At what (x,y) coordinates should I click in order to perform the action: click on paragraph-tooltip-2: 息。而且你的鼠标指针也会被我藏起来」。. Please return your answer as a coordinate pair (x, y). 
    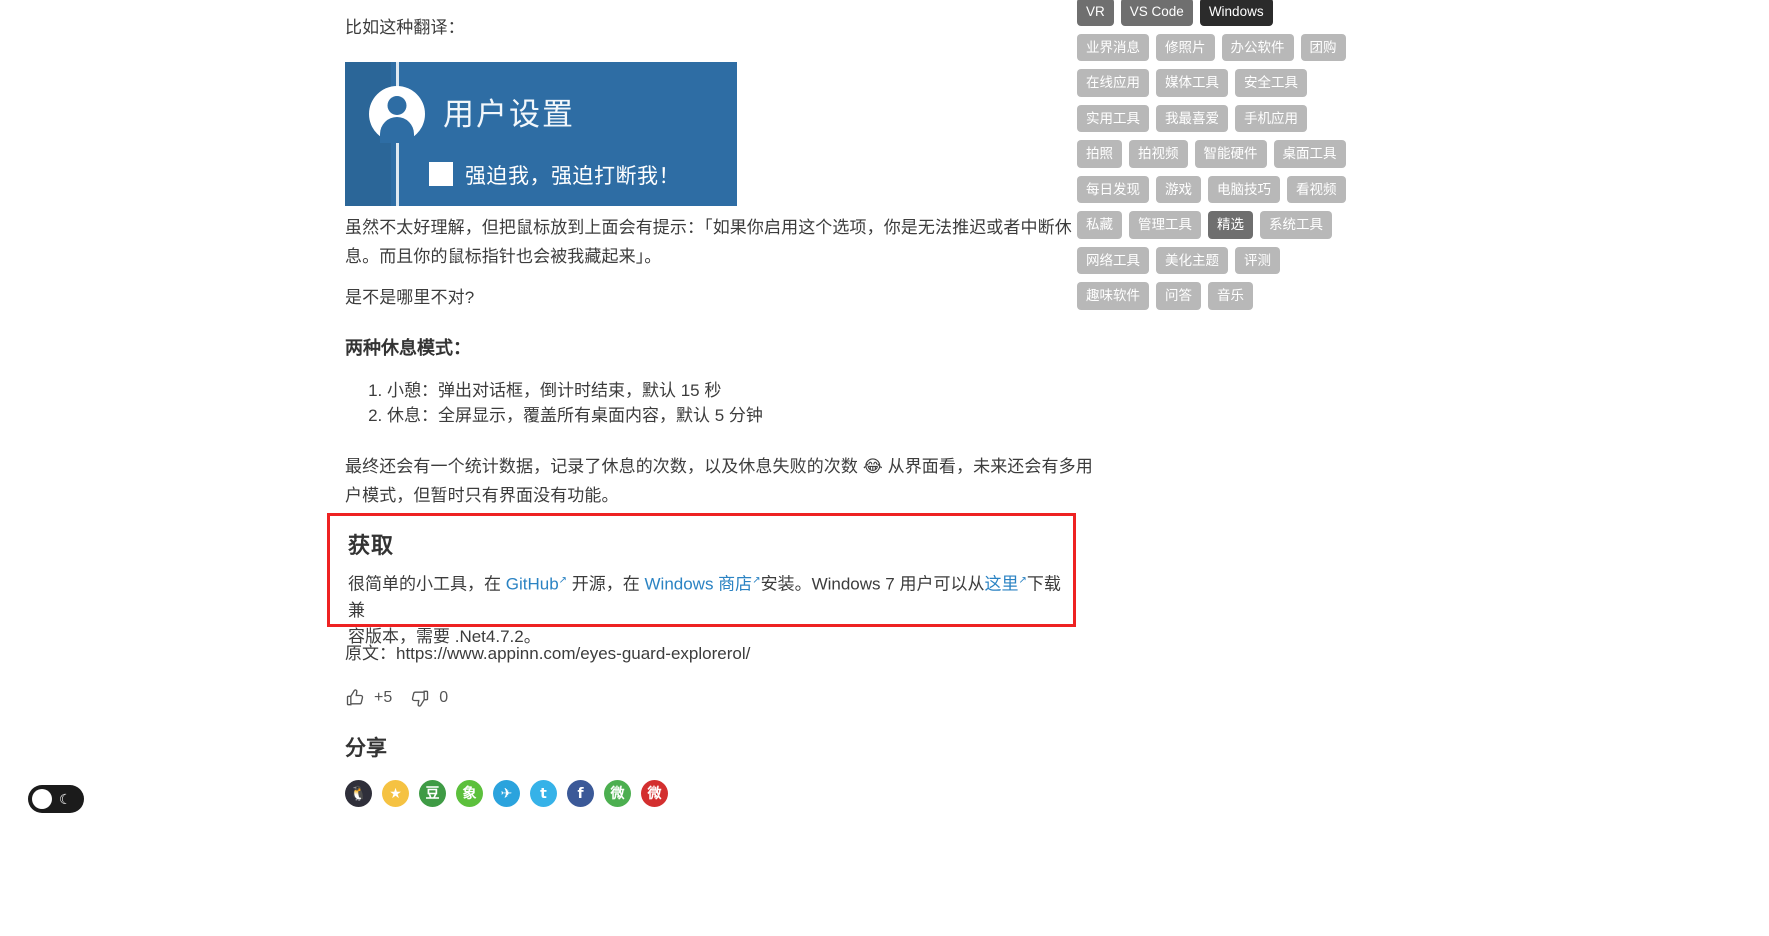
    Looking at the image, I should click on (503, 256).